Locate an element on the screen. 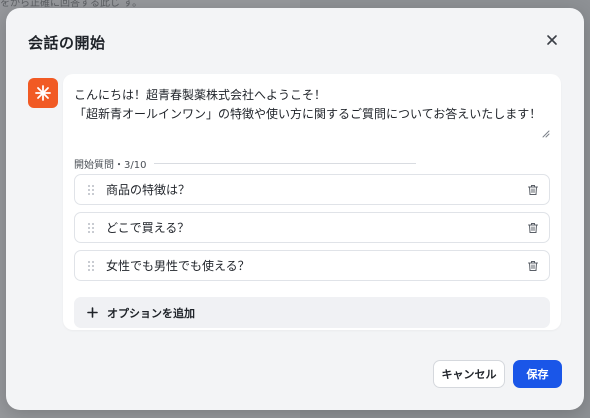 The height and width of the screenshot is (418, 590). add-option-button: オプションを追加 is located at coordinates (312, 312).